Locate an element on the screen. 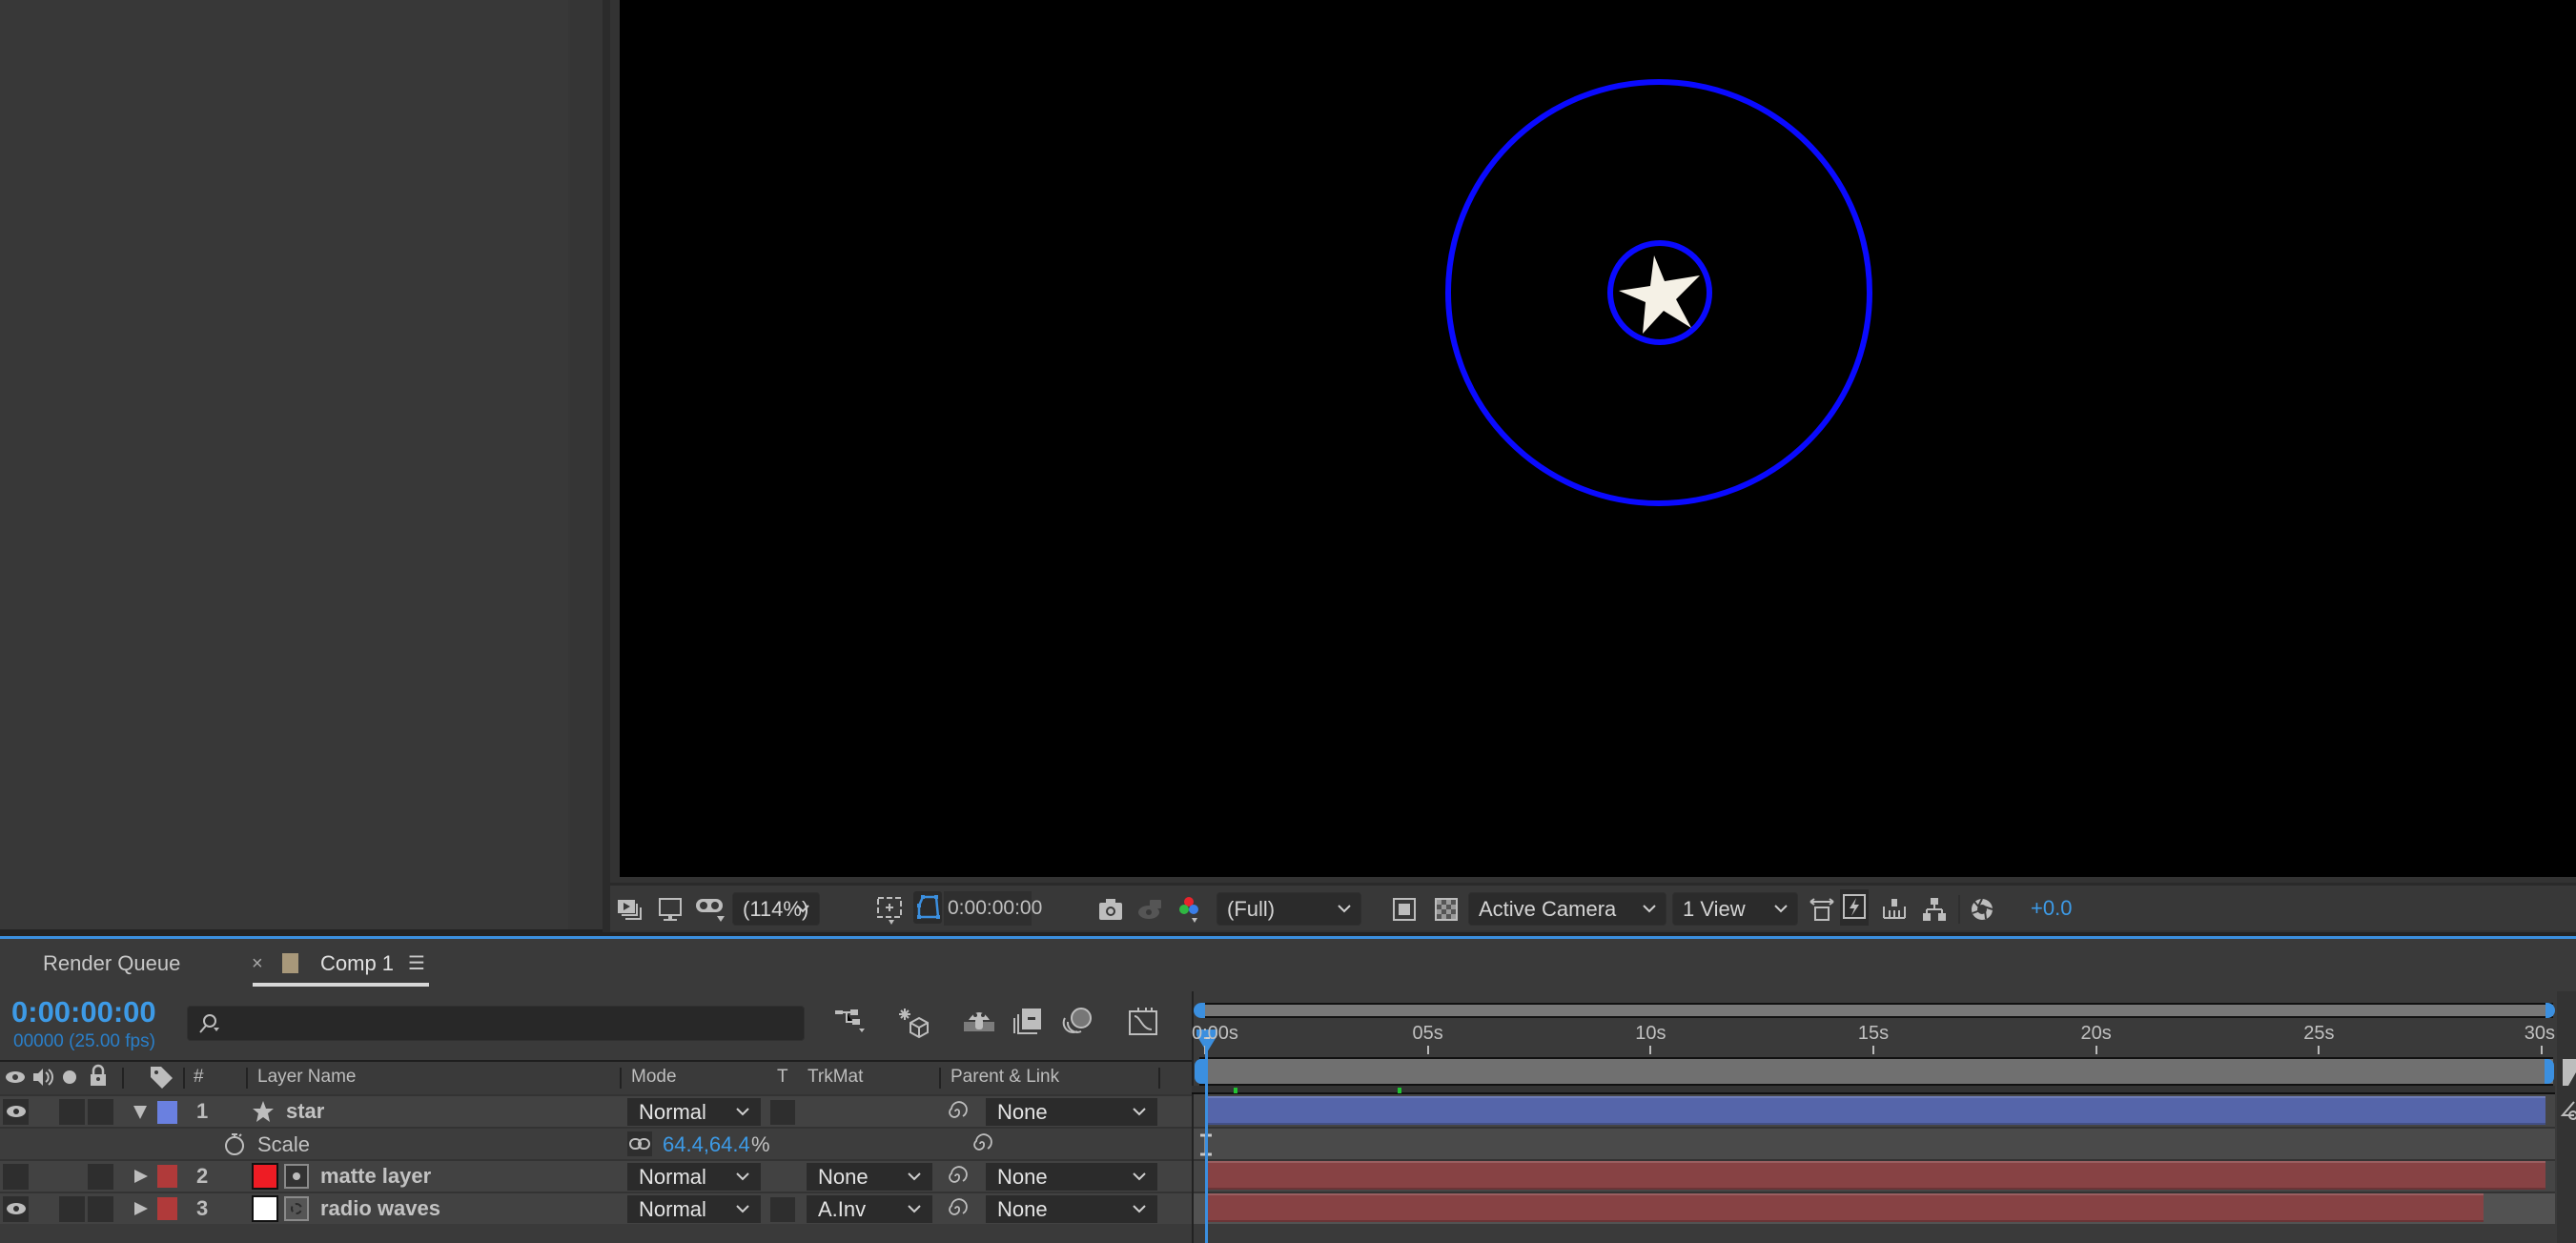  show-snapshot-icon is located at coordinates (1150, 910).